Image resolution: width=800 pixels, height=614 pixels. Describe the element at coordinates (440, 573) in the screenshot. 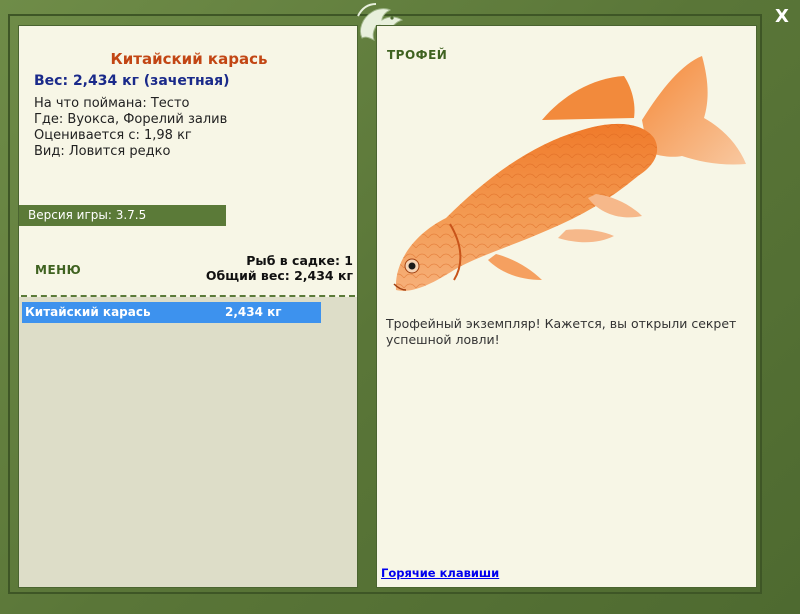

I see `hotkeys-link: Горячие клавиши` at that location.